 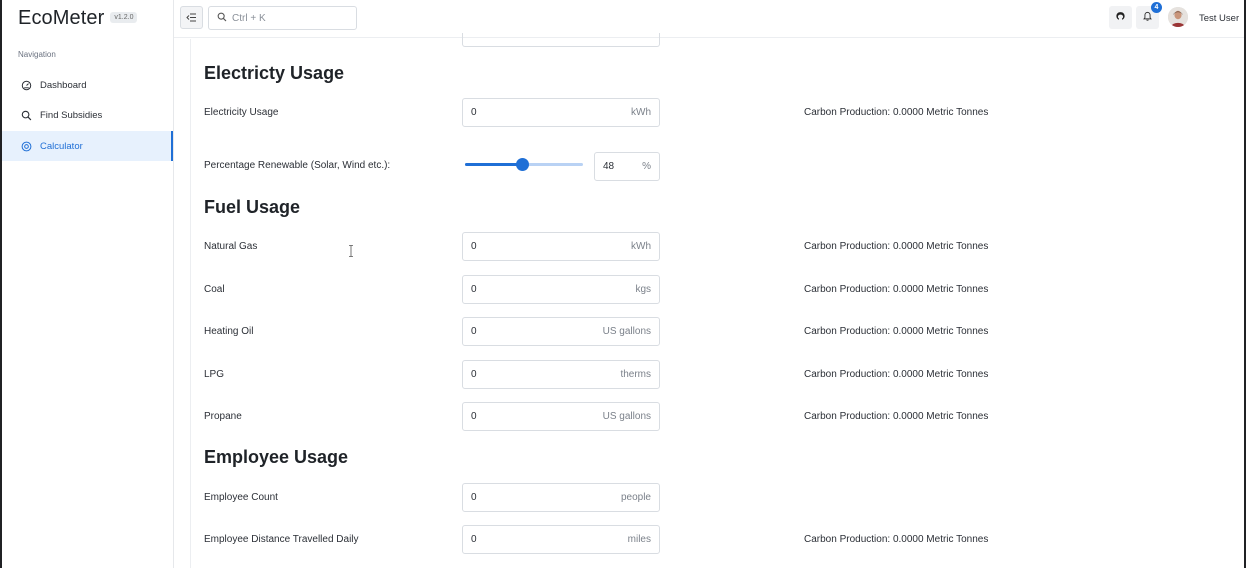 What do you see at coordinates (493, 164) in the screenshot?
I see `slider-fill` at bounding box center [493, 164].